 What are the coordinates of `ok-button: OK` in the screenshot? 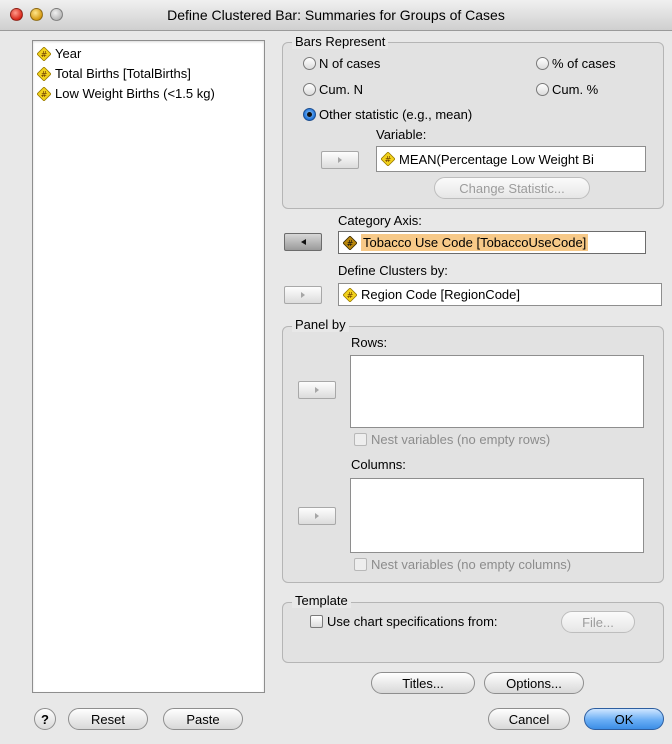 It's located at (624, 719).